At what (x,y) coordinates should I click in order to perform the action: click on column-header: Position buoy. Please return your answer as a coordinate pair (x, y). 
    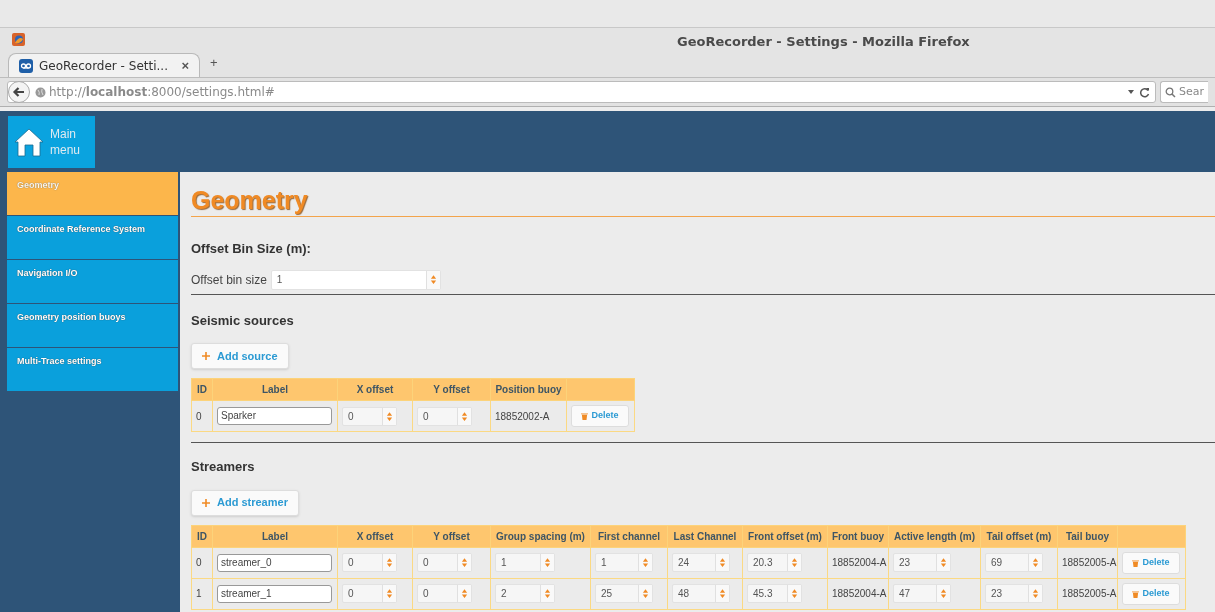
    Looking at the image, I should click on (528, 389).